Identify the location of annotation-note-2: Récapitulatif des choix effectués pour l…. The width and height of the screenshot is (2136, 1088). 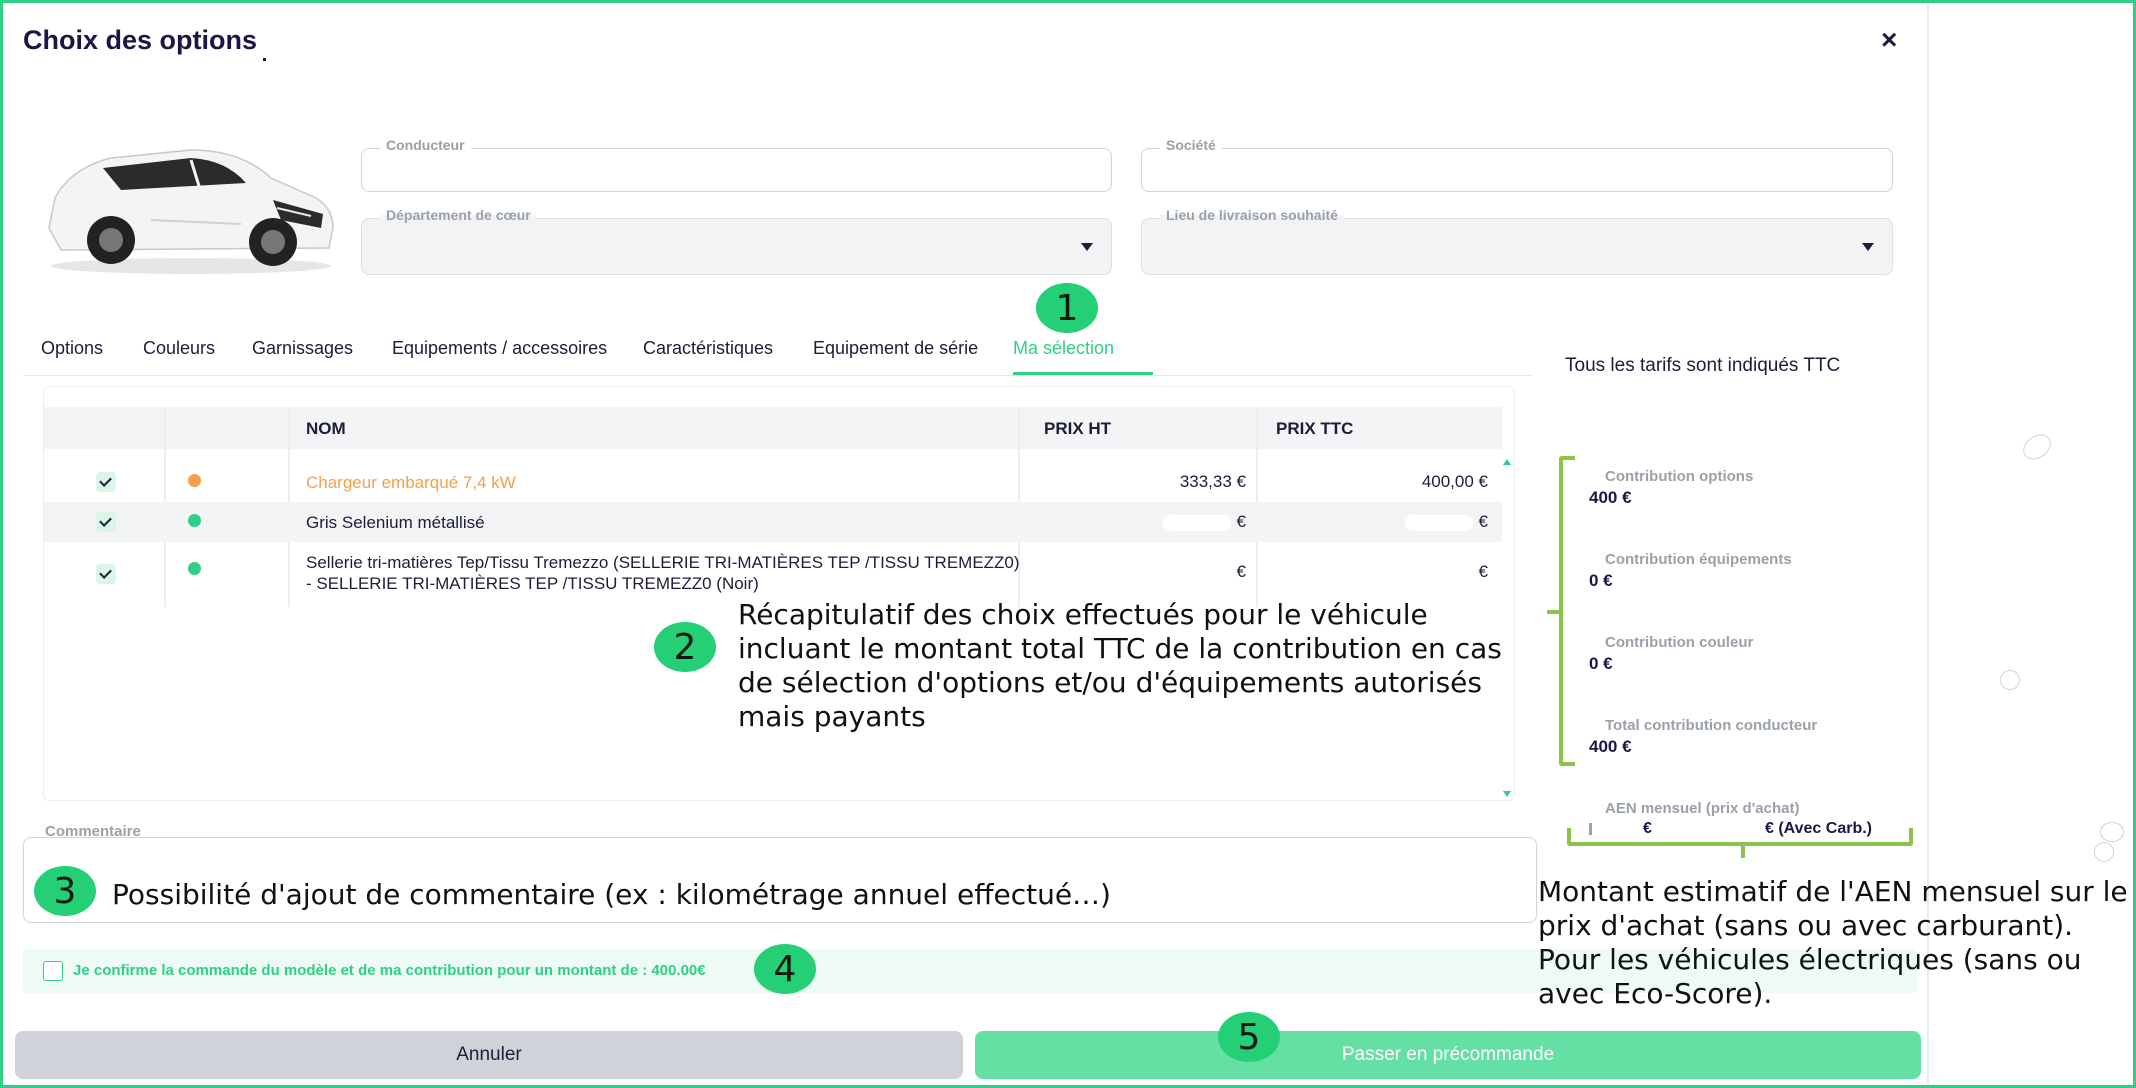
(1120, 665).